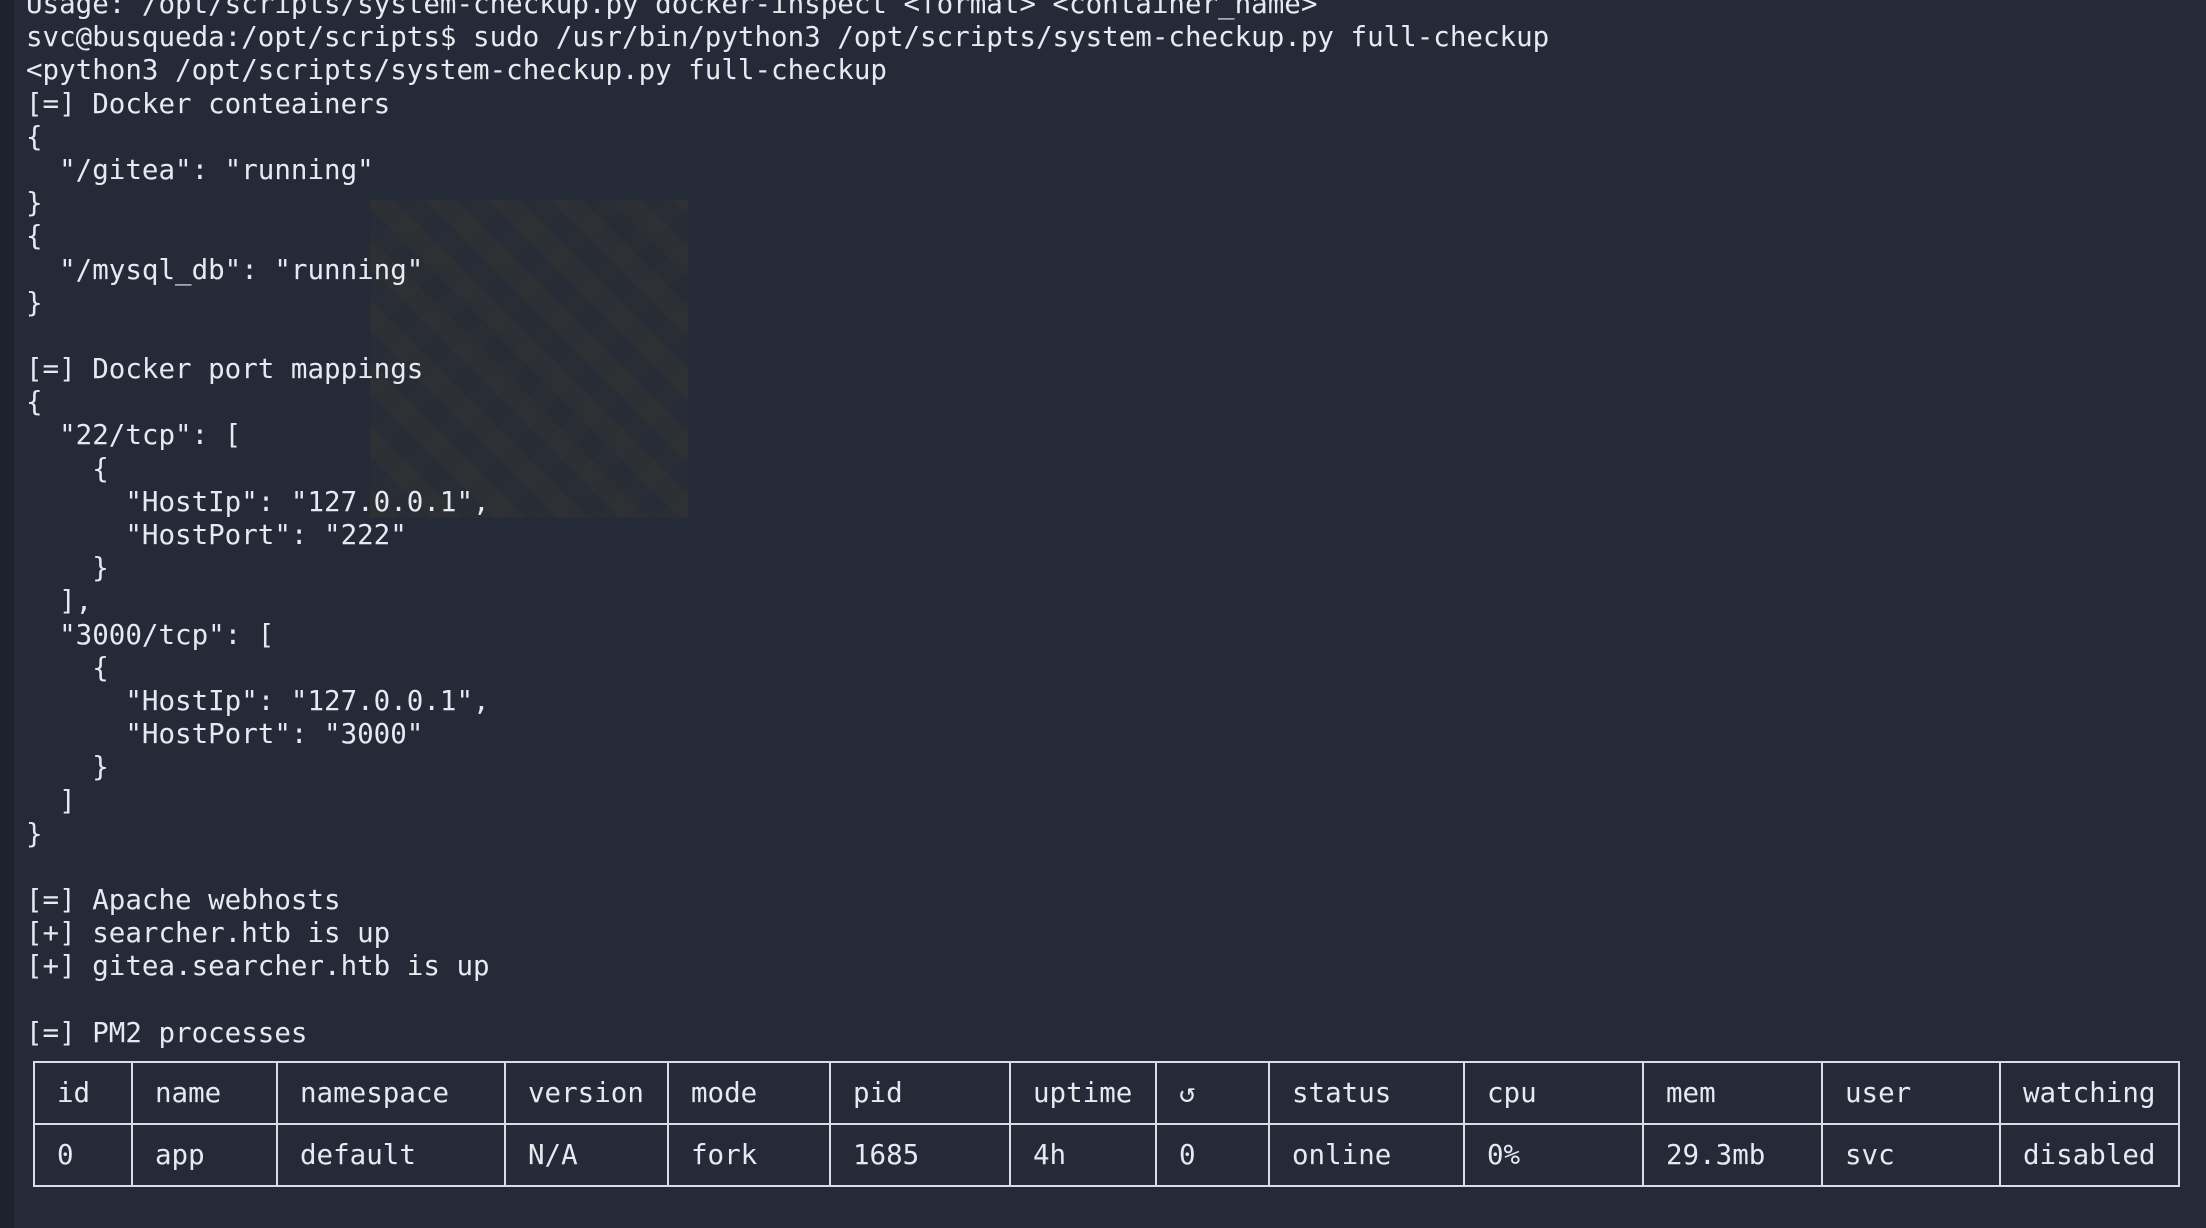  Describe the element at coordinates (225, 269) in the screenshot. I see `terminal-line: "/mysql_db": "running"` at that location.